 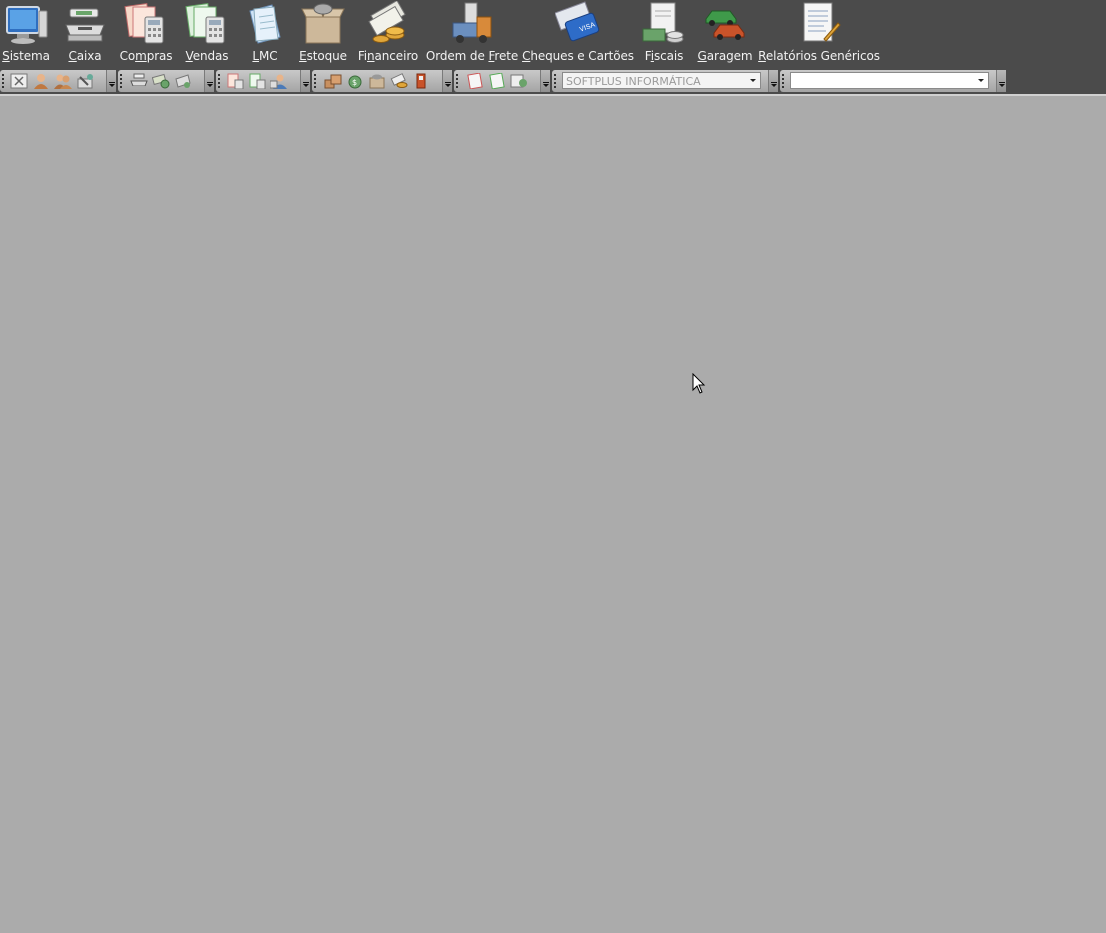 I want to click on users-group-icon, so click(x=63, y=81).